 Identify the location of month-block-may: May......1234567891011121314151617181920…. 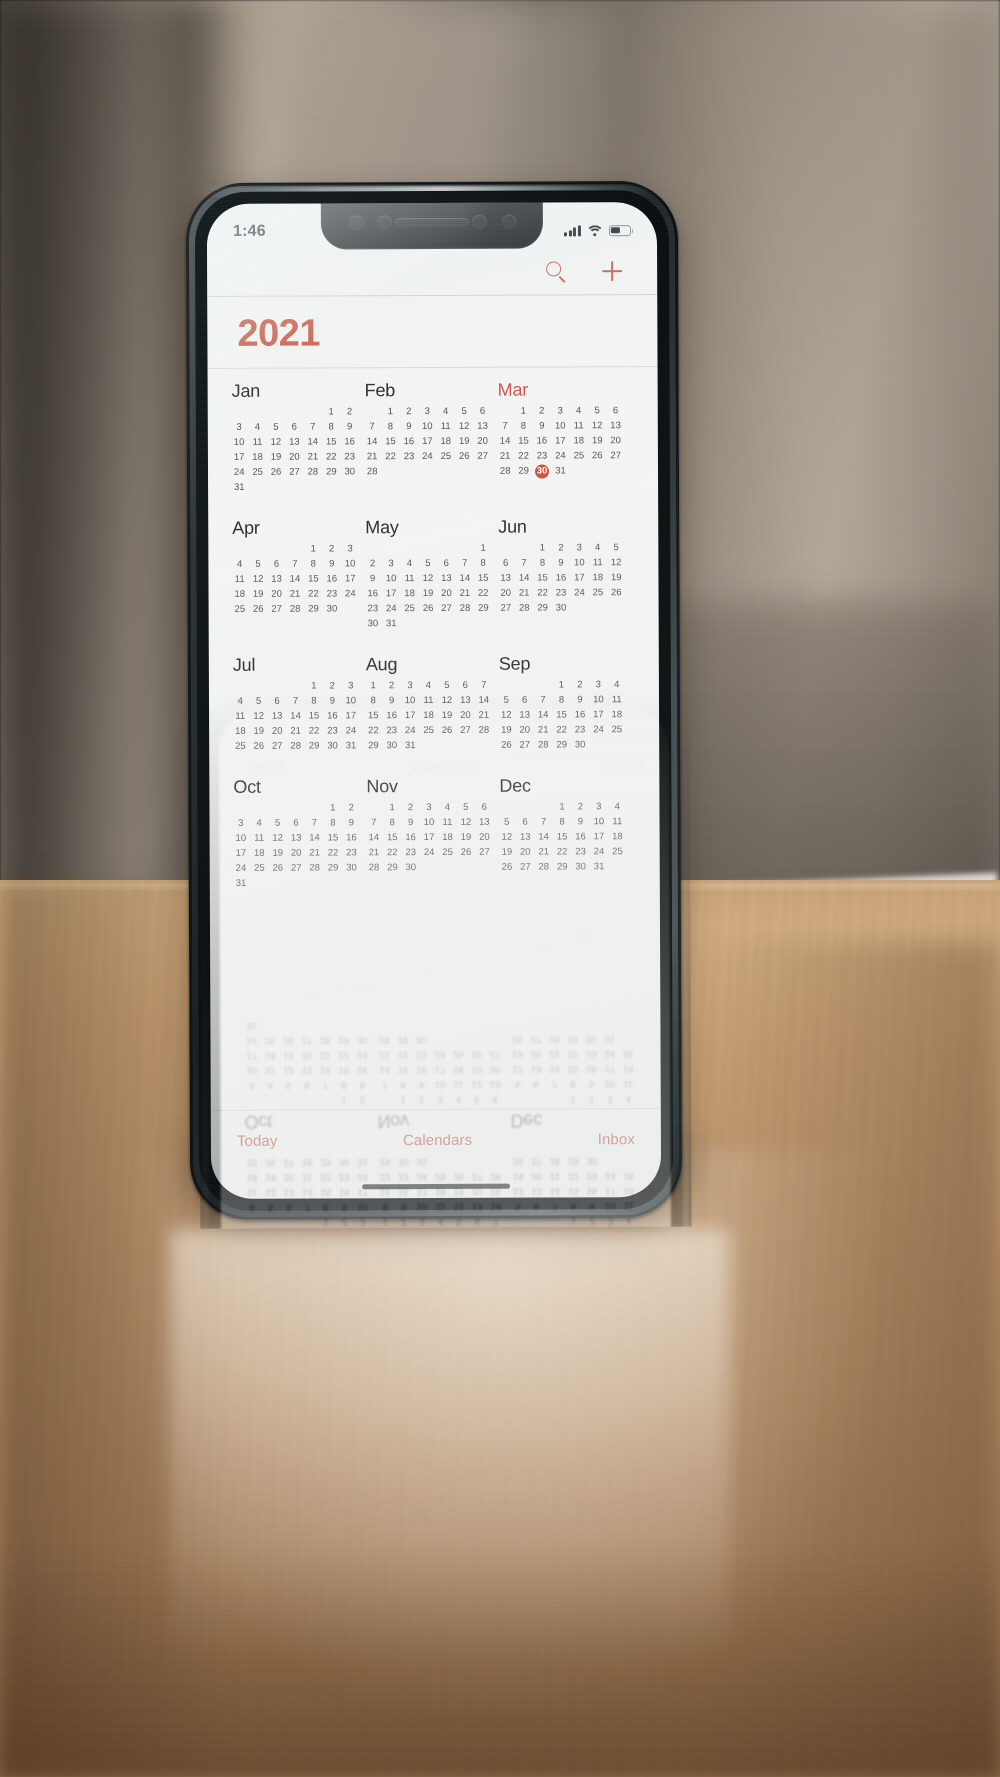
(429, 573).